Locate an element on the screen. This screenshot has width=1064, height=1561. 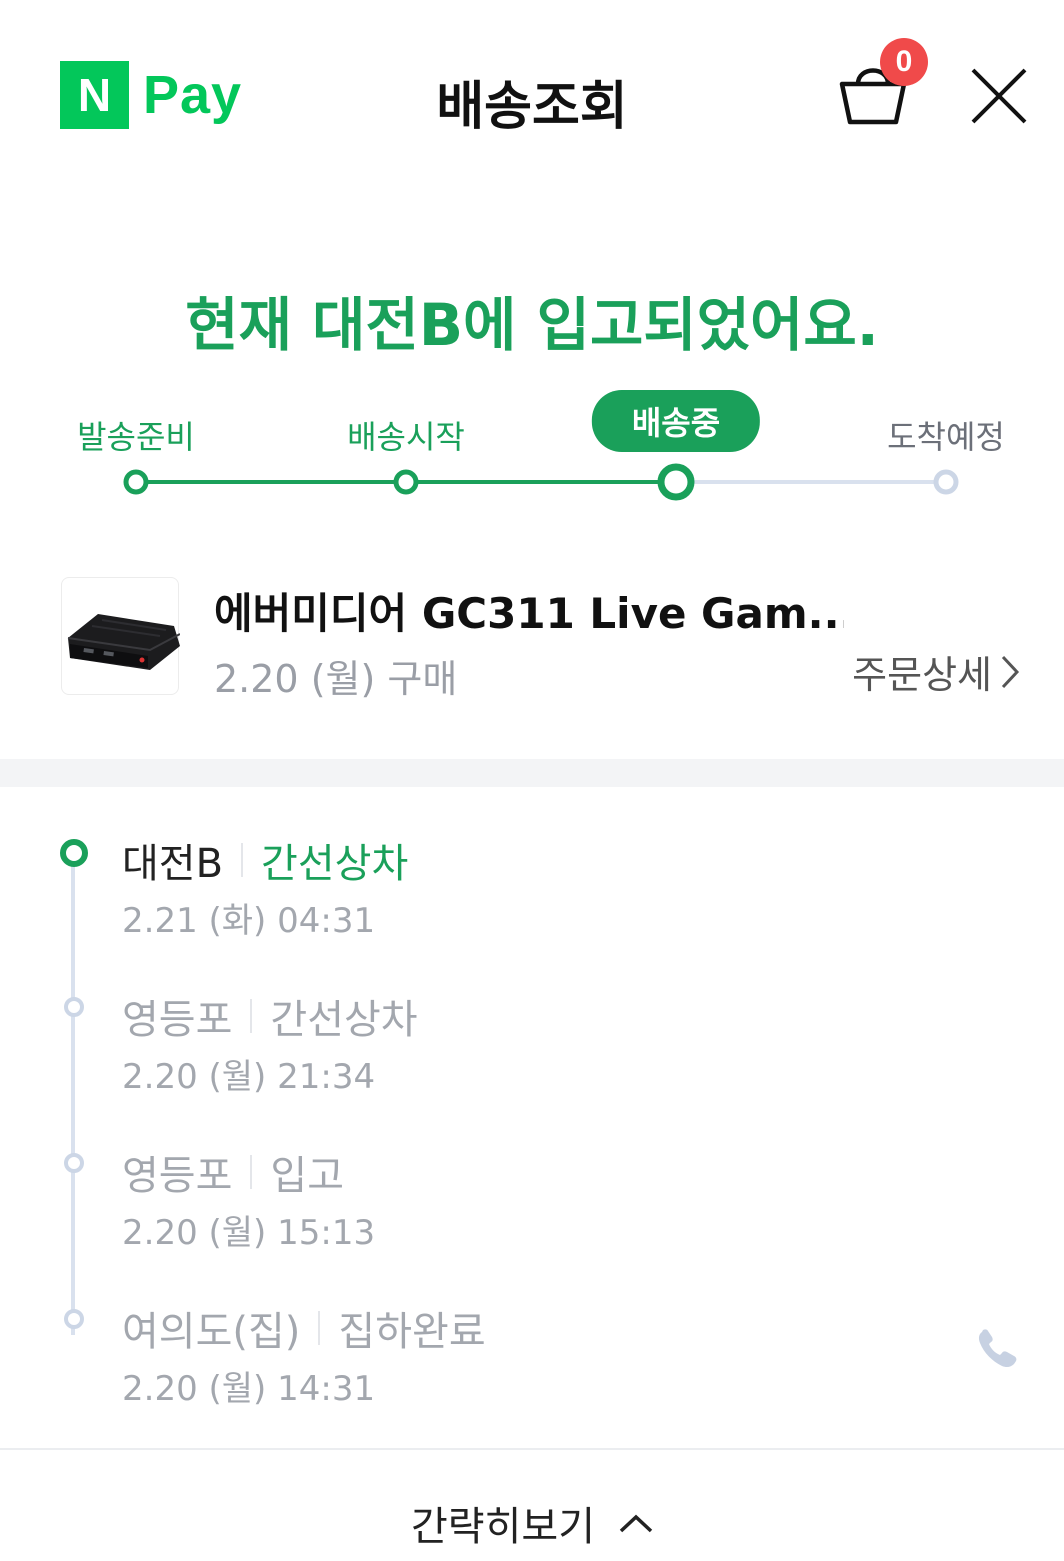
collapse-button: 간략히보기 is located at coordinates (532, 1523).